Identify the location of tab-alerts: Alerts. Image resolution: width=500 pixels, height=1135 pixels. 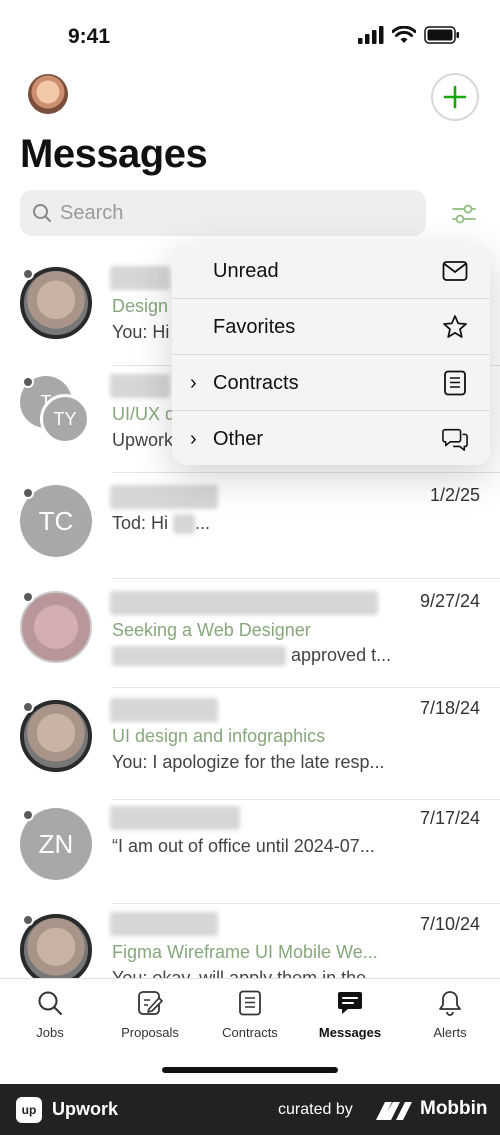
(450, 1019).